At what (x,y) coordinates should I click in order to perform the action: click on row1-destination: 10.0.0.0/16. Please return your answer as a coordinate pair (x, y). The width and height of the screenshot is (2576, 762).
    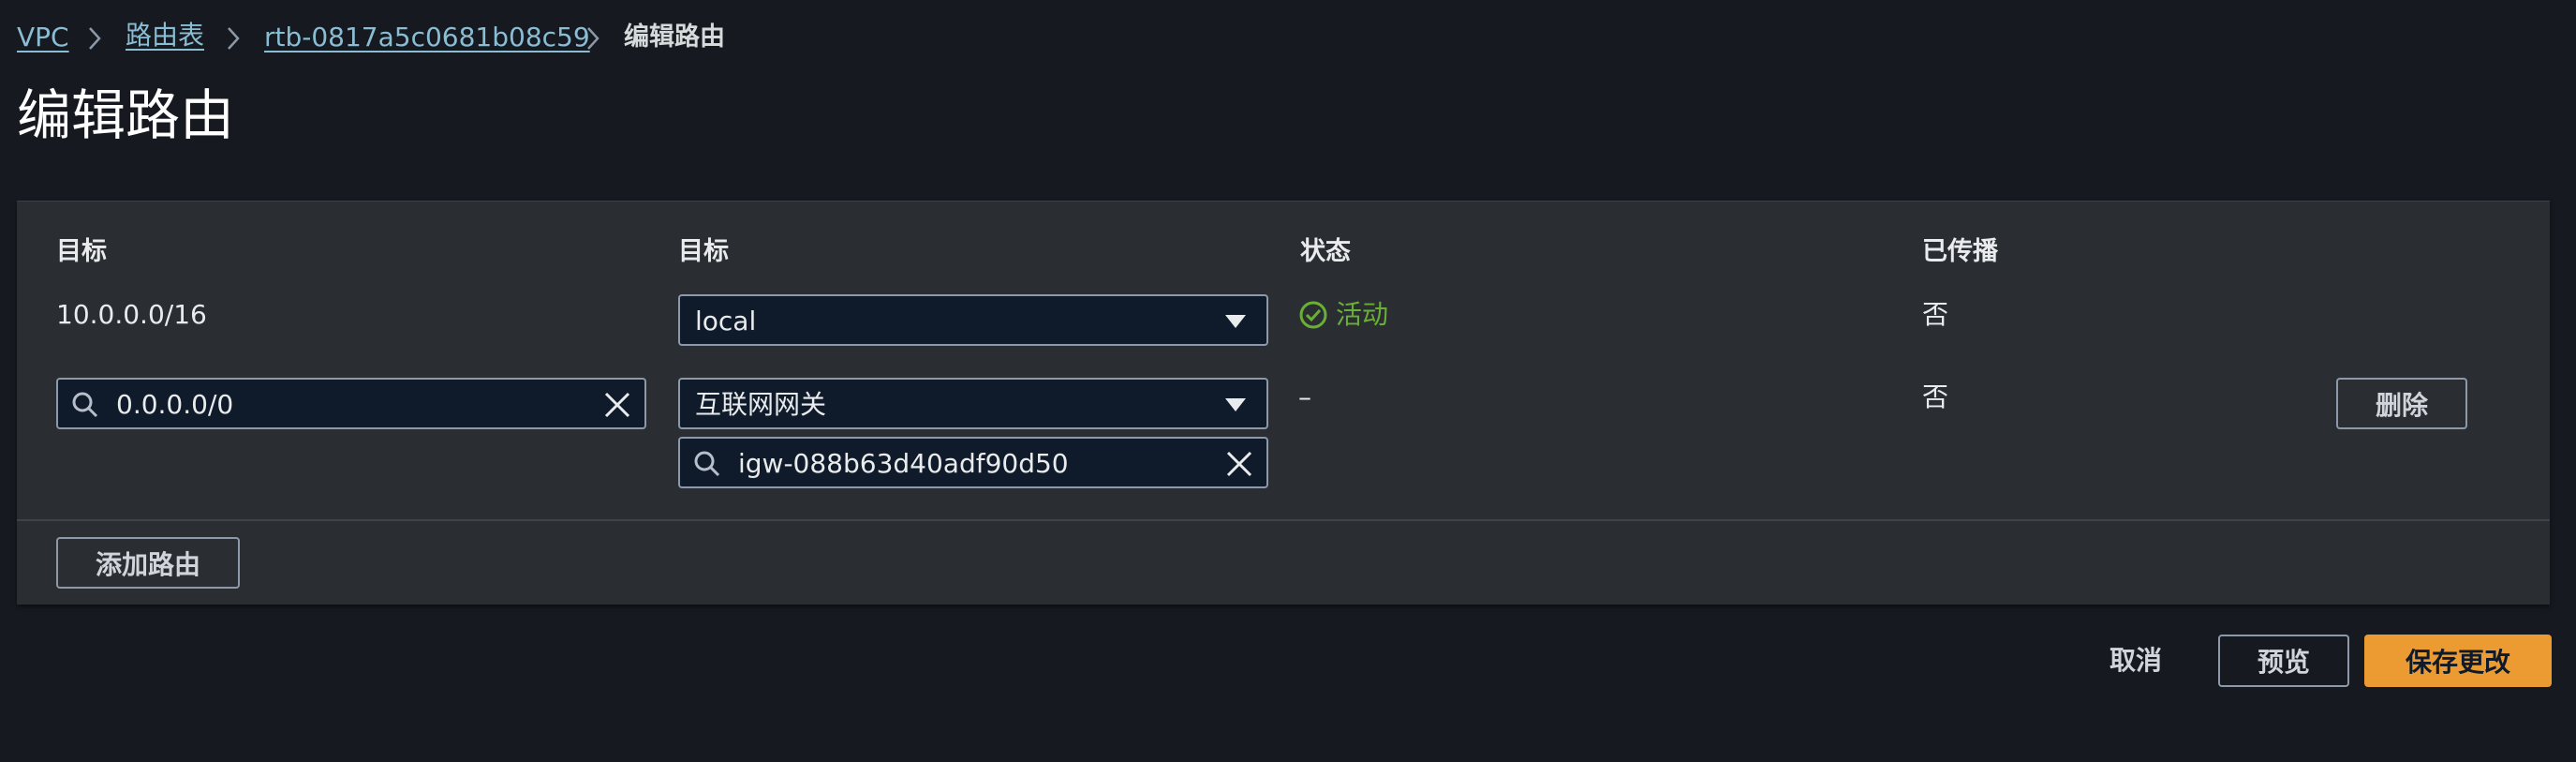
    Looking at the image, I should click on (131, 315).